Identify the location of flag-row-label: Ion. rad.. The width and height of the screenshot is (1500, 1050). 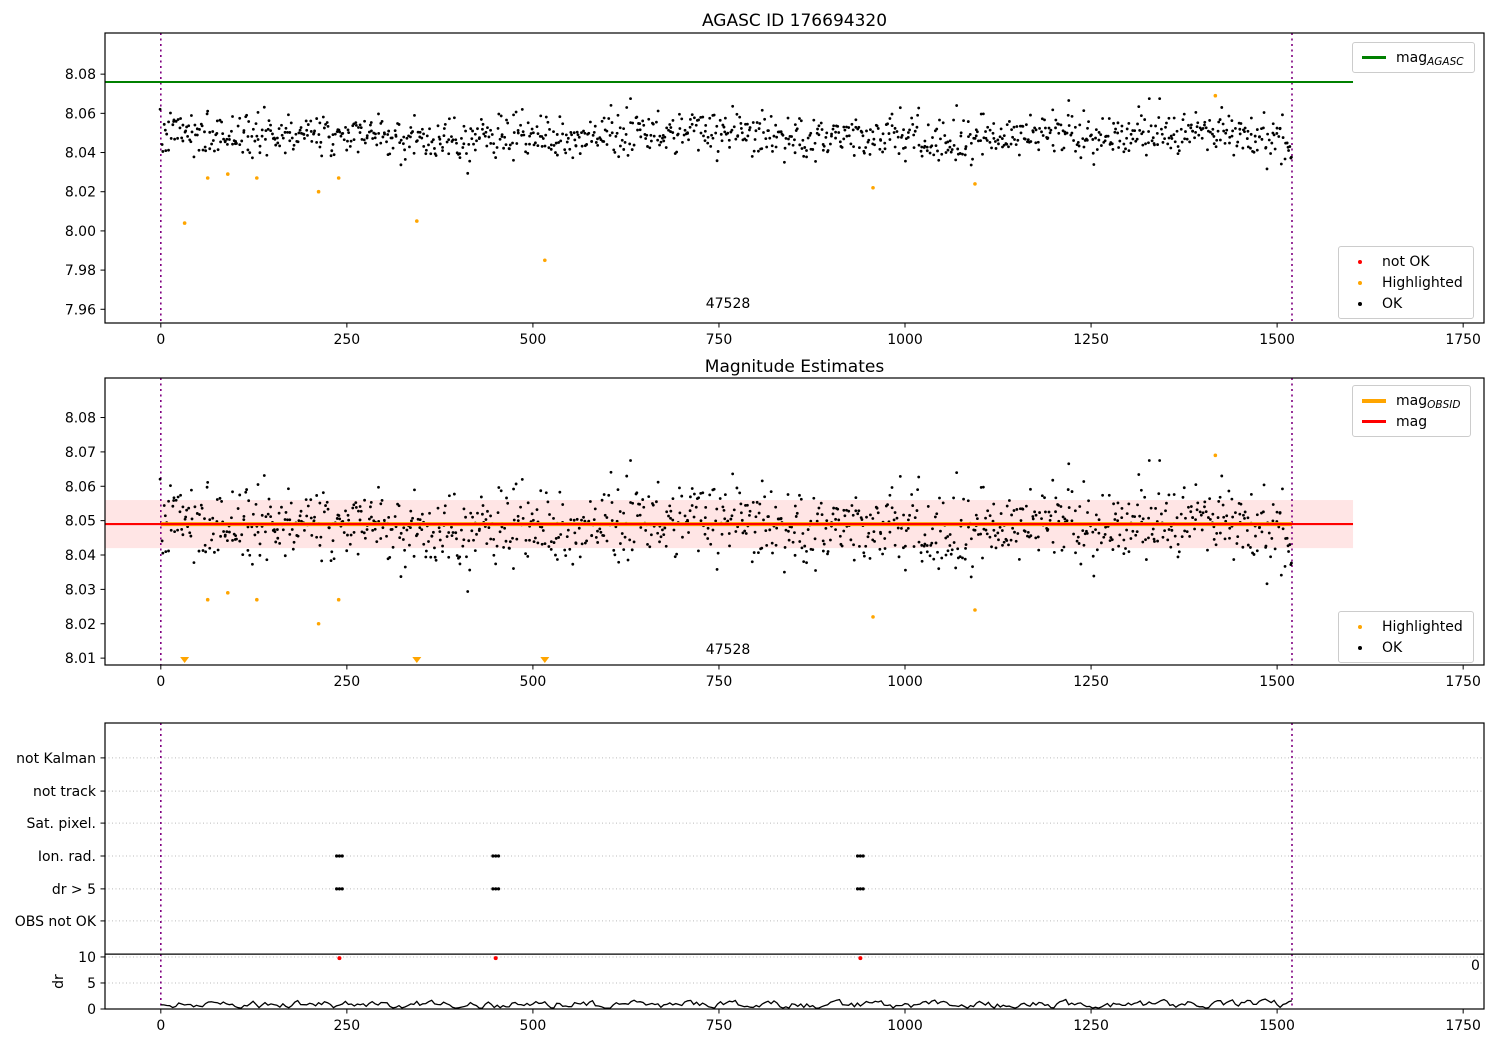
(67, 857).